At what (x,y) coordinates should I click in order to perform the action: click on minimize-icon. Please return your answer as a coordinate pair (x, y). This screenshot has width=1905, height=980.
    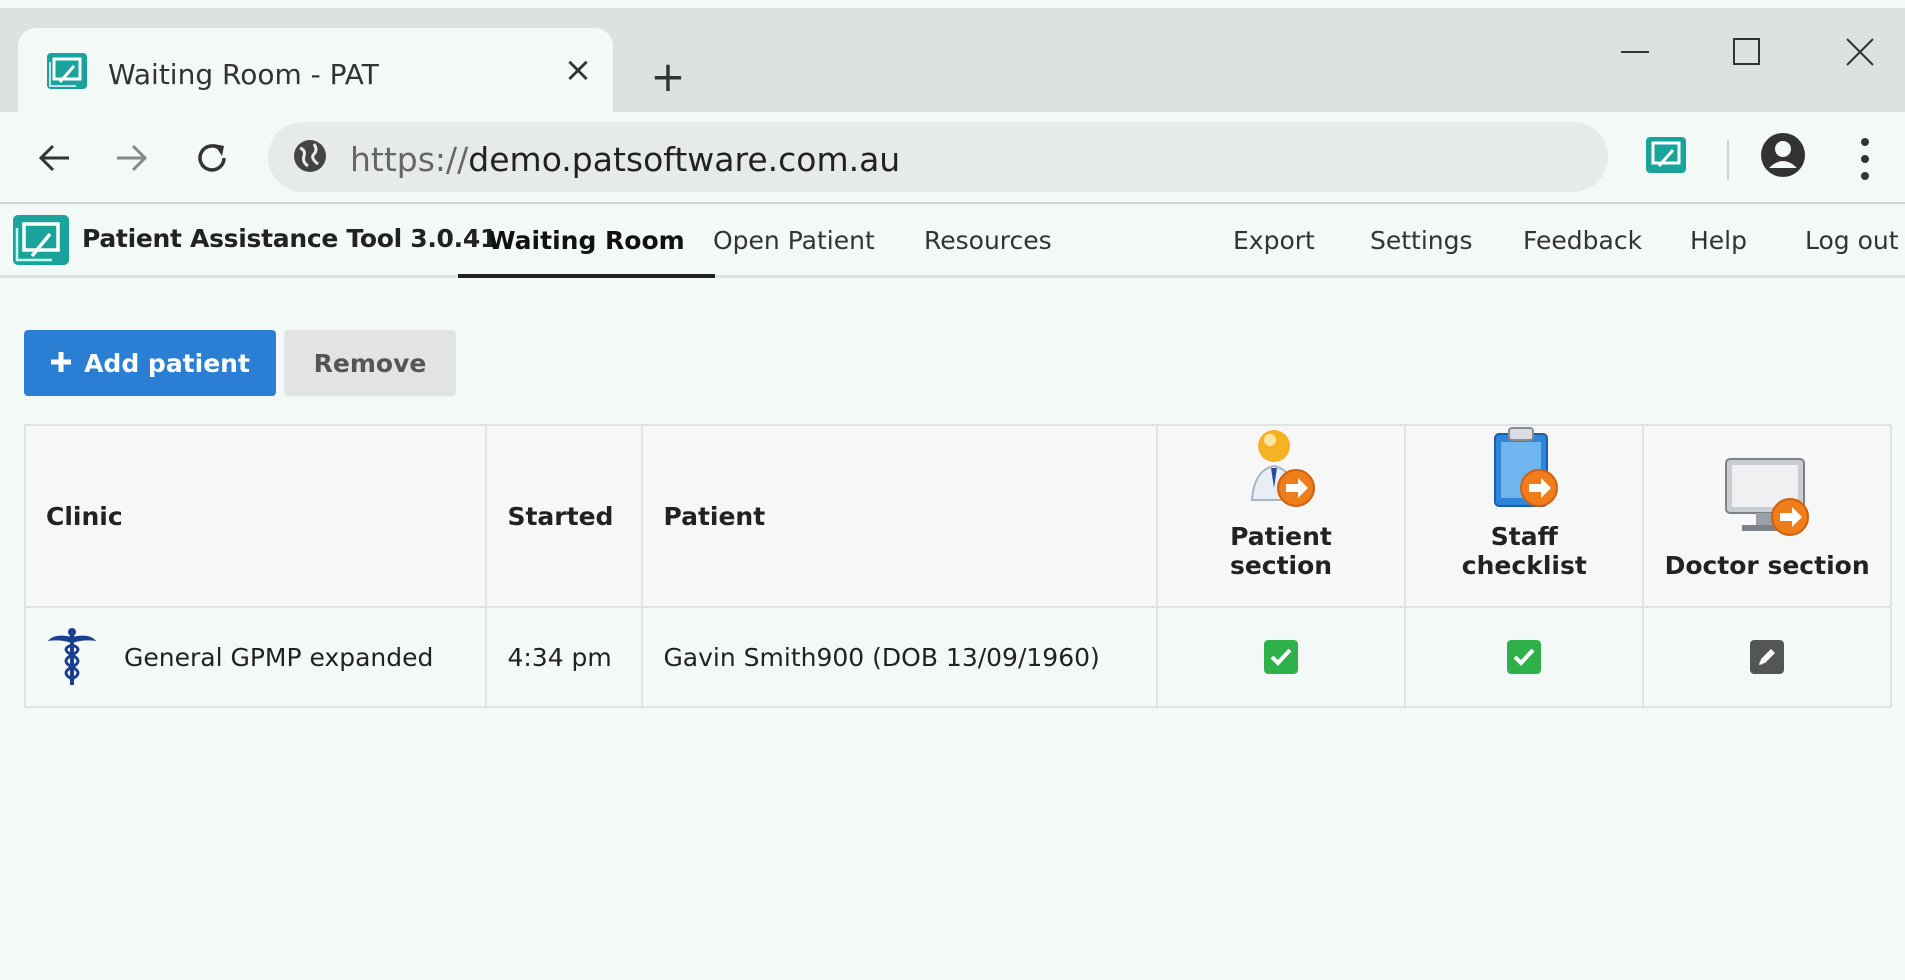
    Looking at the image, I should click on (1635, 52).